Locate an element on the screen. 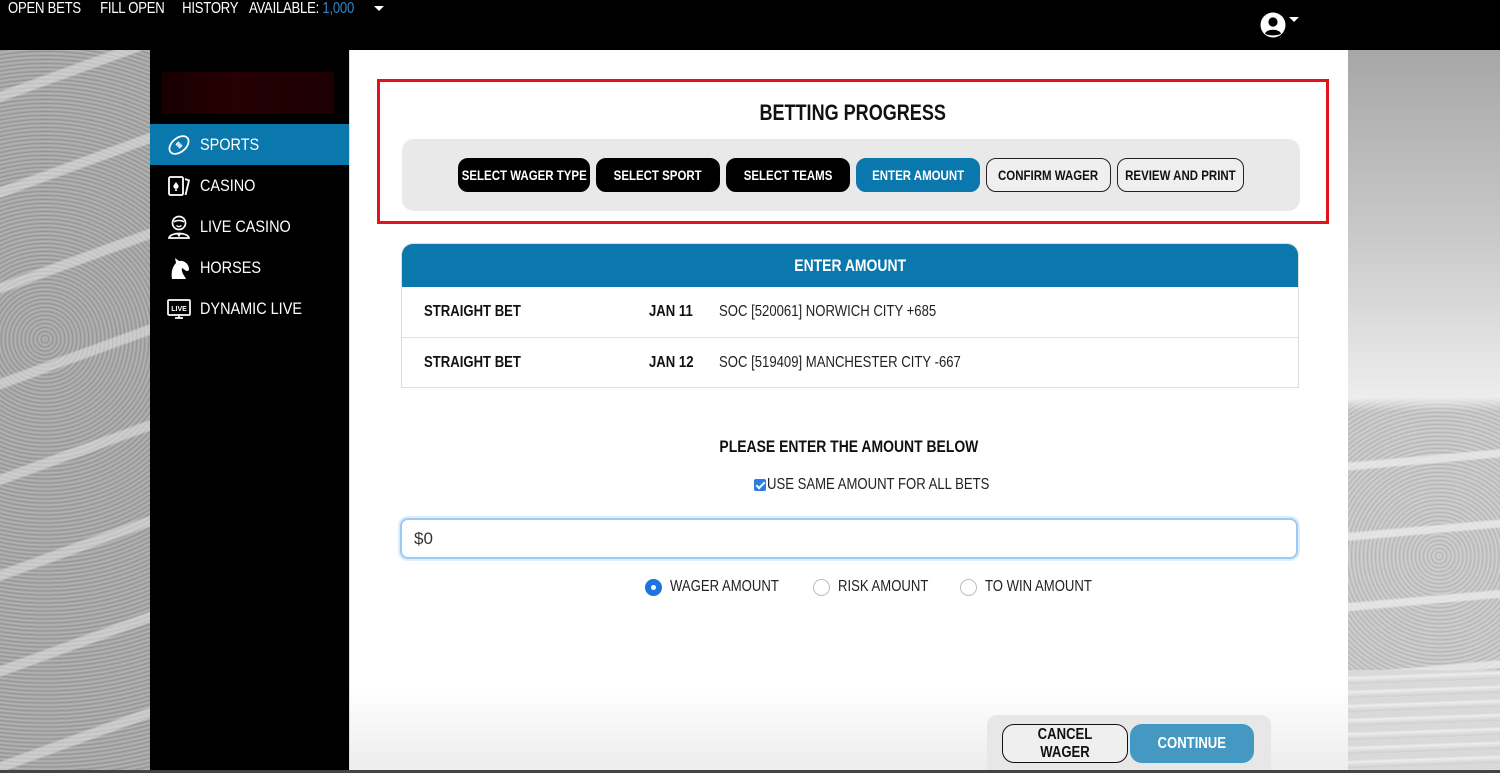  sidebar-item-label: CASINO is located at coordinates (228, 185).